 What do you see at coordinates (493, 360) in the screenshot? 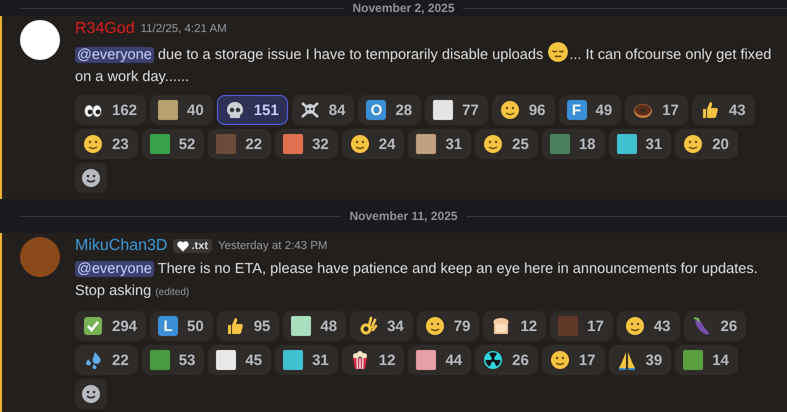
I see `radioactive-icon` at bounding box center [493, 360].